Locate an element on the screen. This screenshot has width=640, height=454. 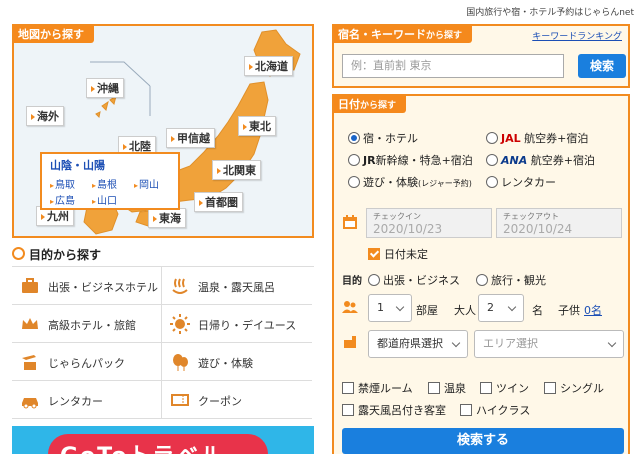
keyword-tab: 宿名・キーワードから探す is located at coordinates (403, 34).